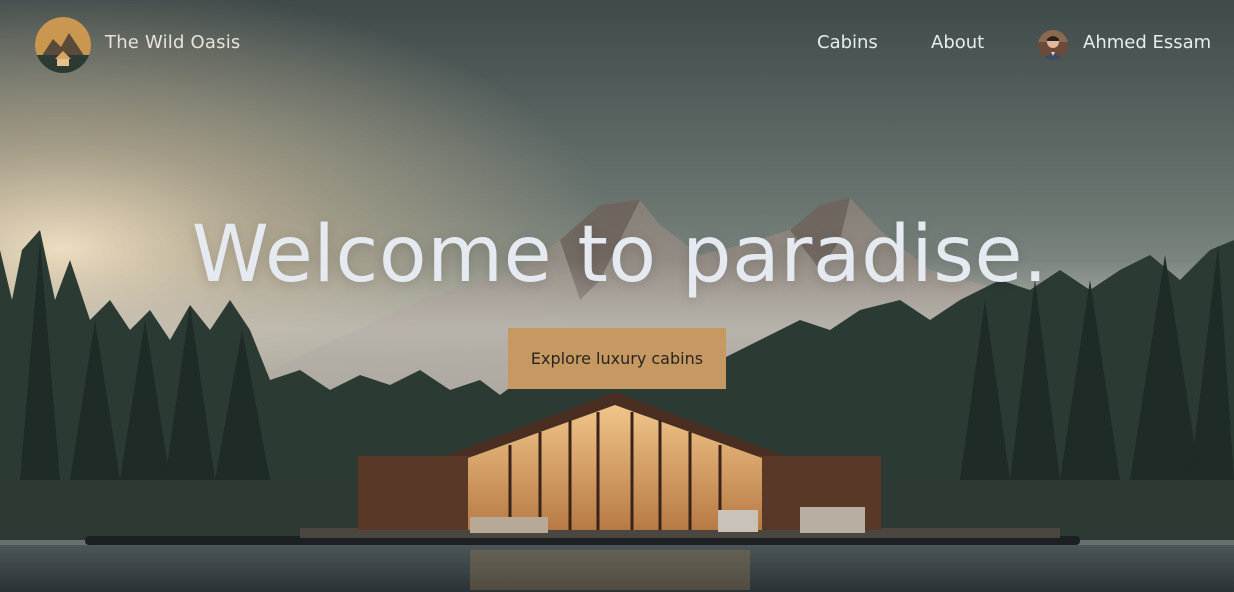  I want to click on explore-cabins-button: Explore luxury cabins, so click(617, 358).